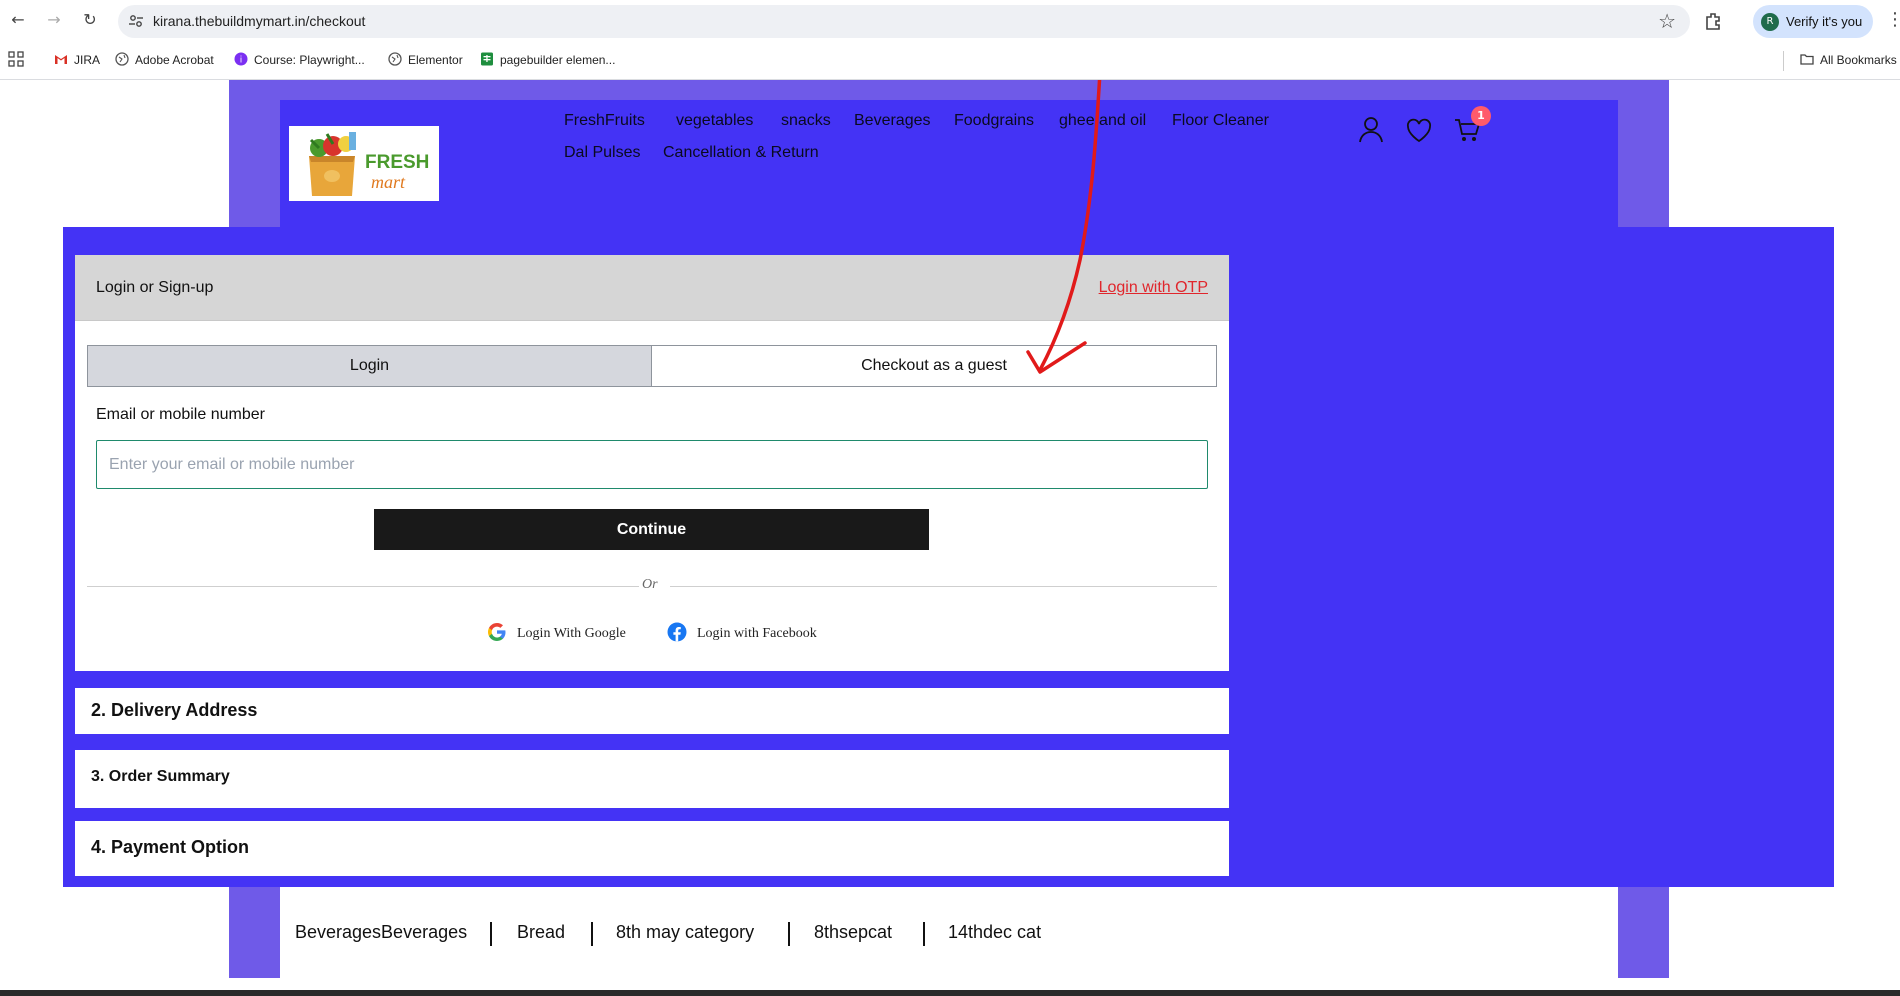 This screenshot has width=1900, height=996. I want to click on forward-icon: →, so click(54, 20).